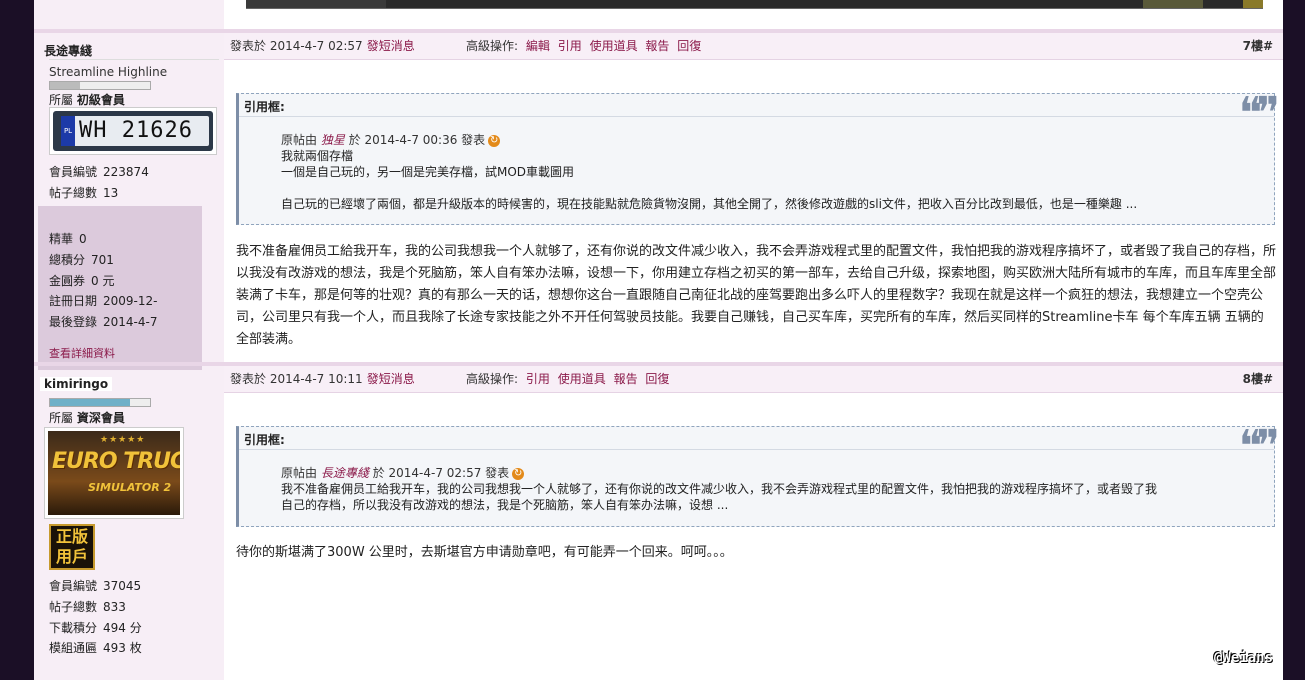  I want to click on username: 長途專綫, so click(68, 50).